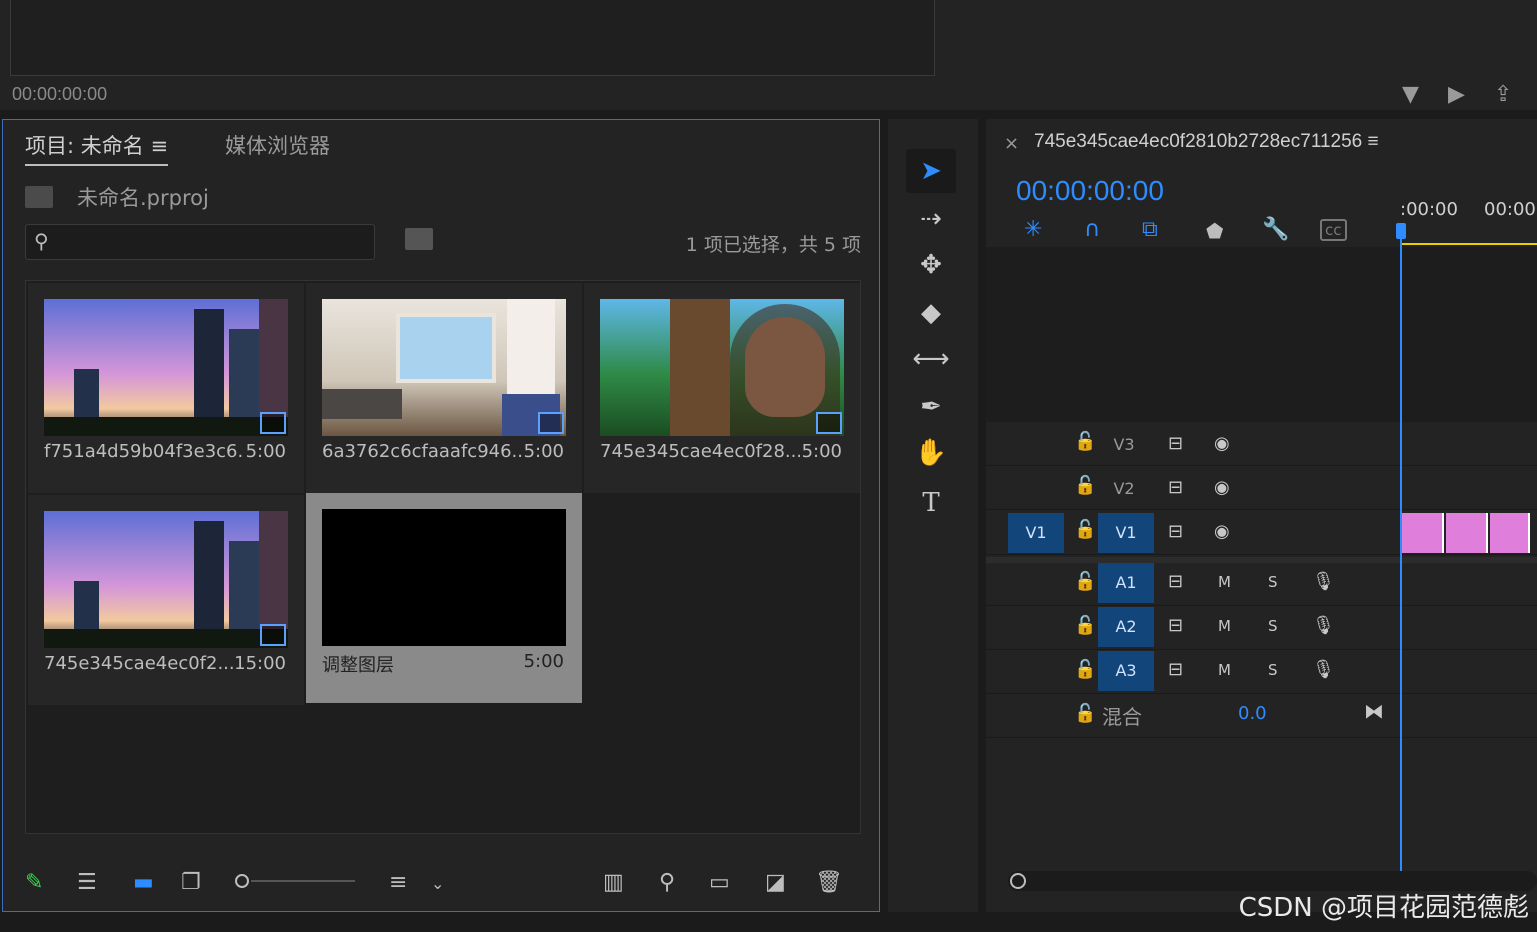  I want to click on bin-item: 745e345cae4ec0f2... 15:00, so click(166, 600).